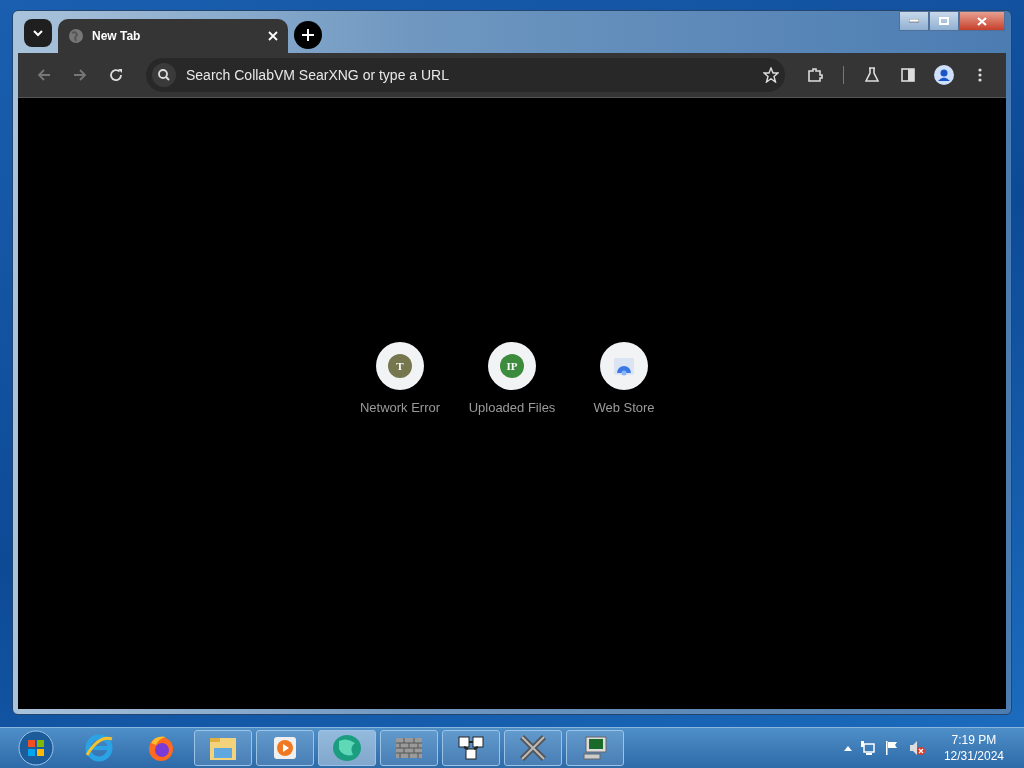  I want to click on minimize-button, so click(914, 21).